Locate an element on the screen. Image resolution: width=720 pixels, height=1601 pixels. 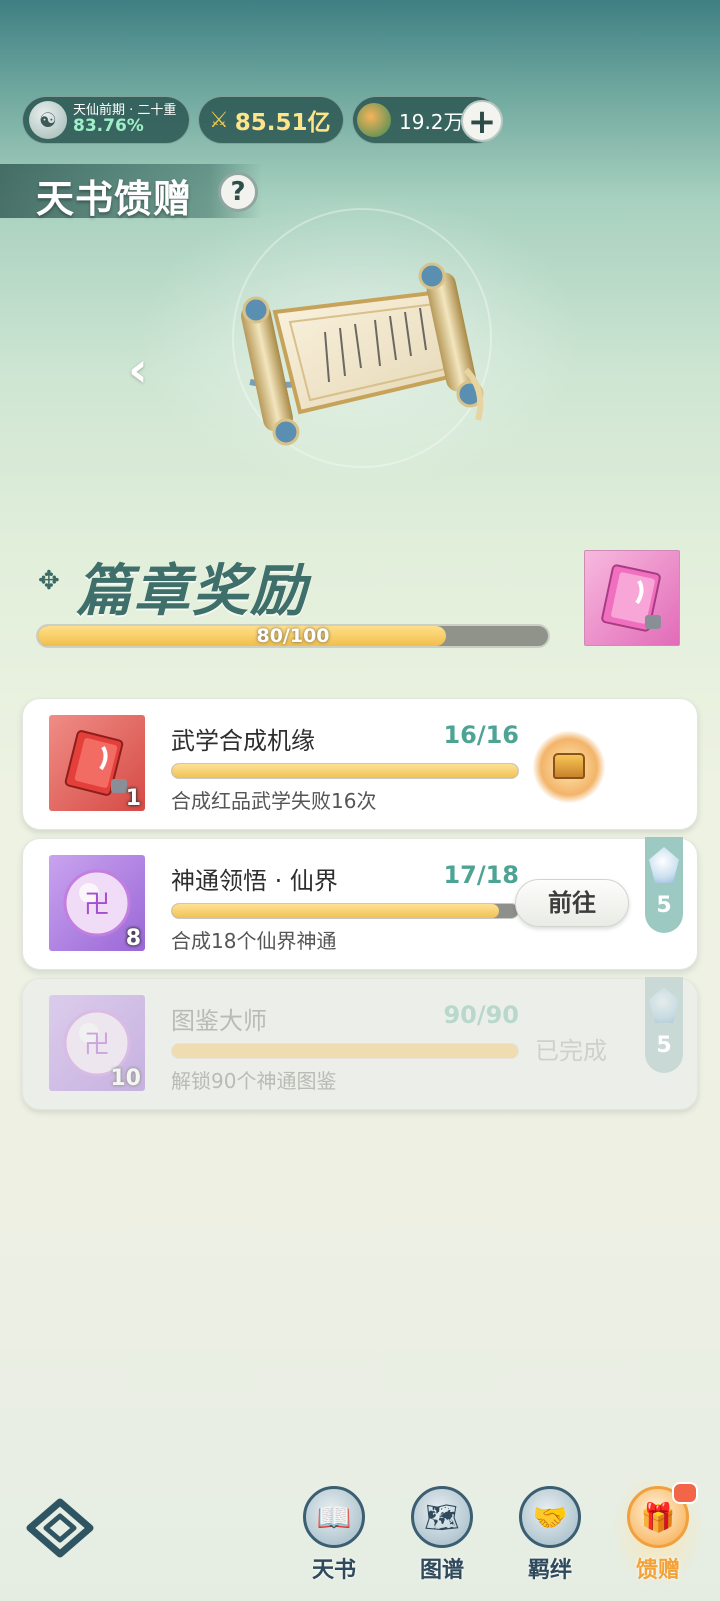
treasure-chest-icon is located at coordinates (569, 767).